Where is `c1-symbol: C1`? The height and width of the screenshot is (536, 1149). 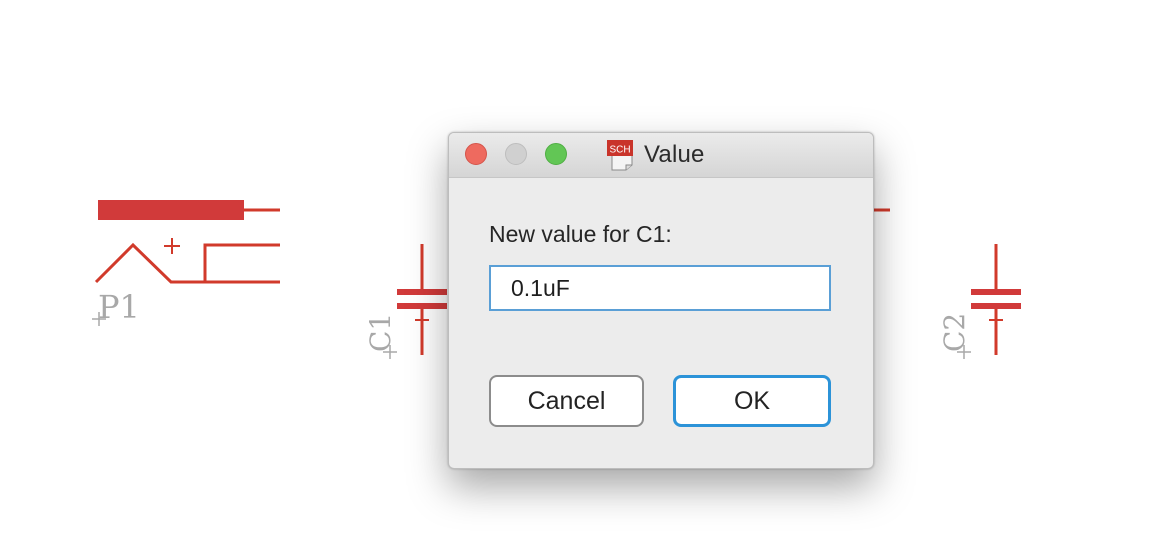
c1-symbol: C1 is located at coordinates (405, 301).